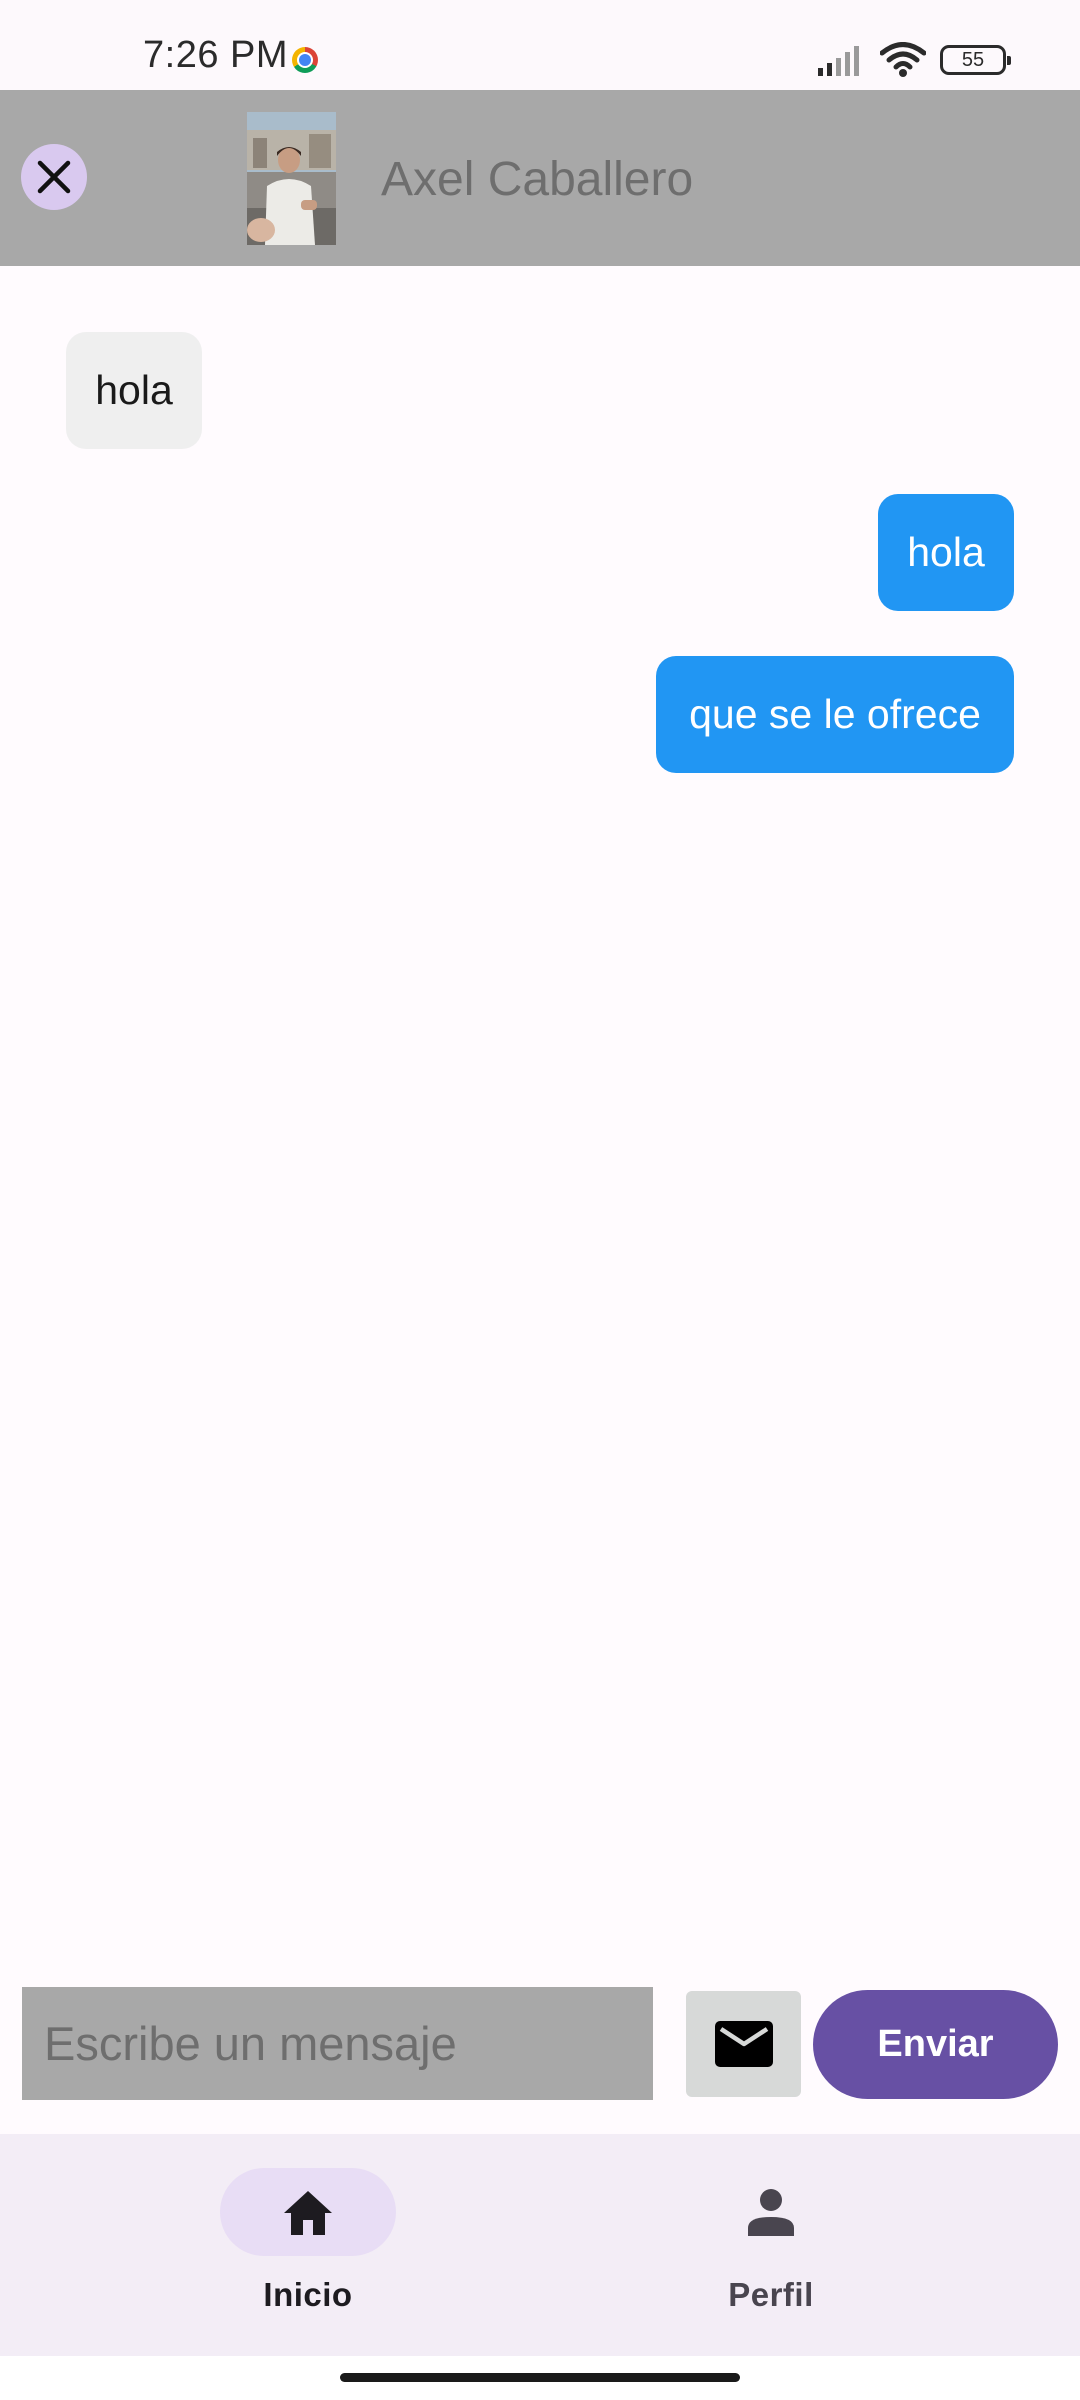  I want to click on wifi-icon, so click(903, 59).